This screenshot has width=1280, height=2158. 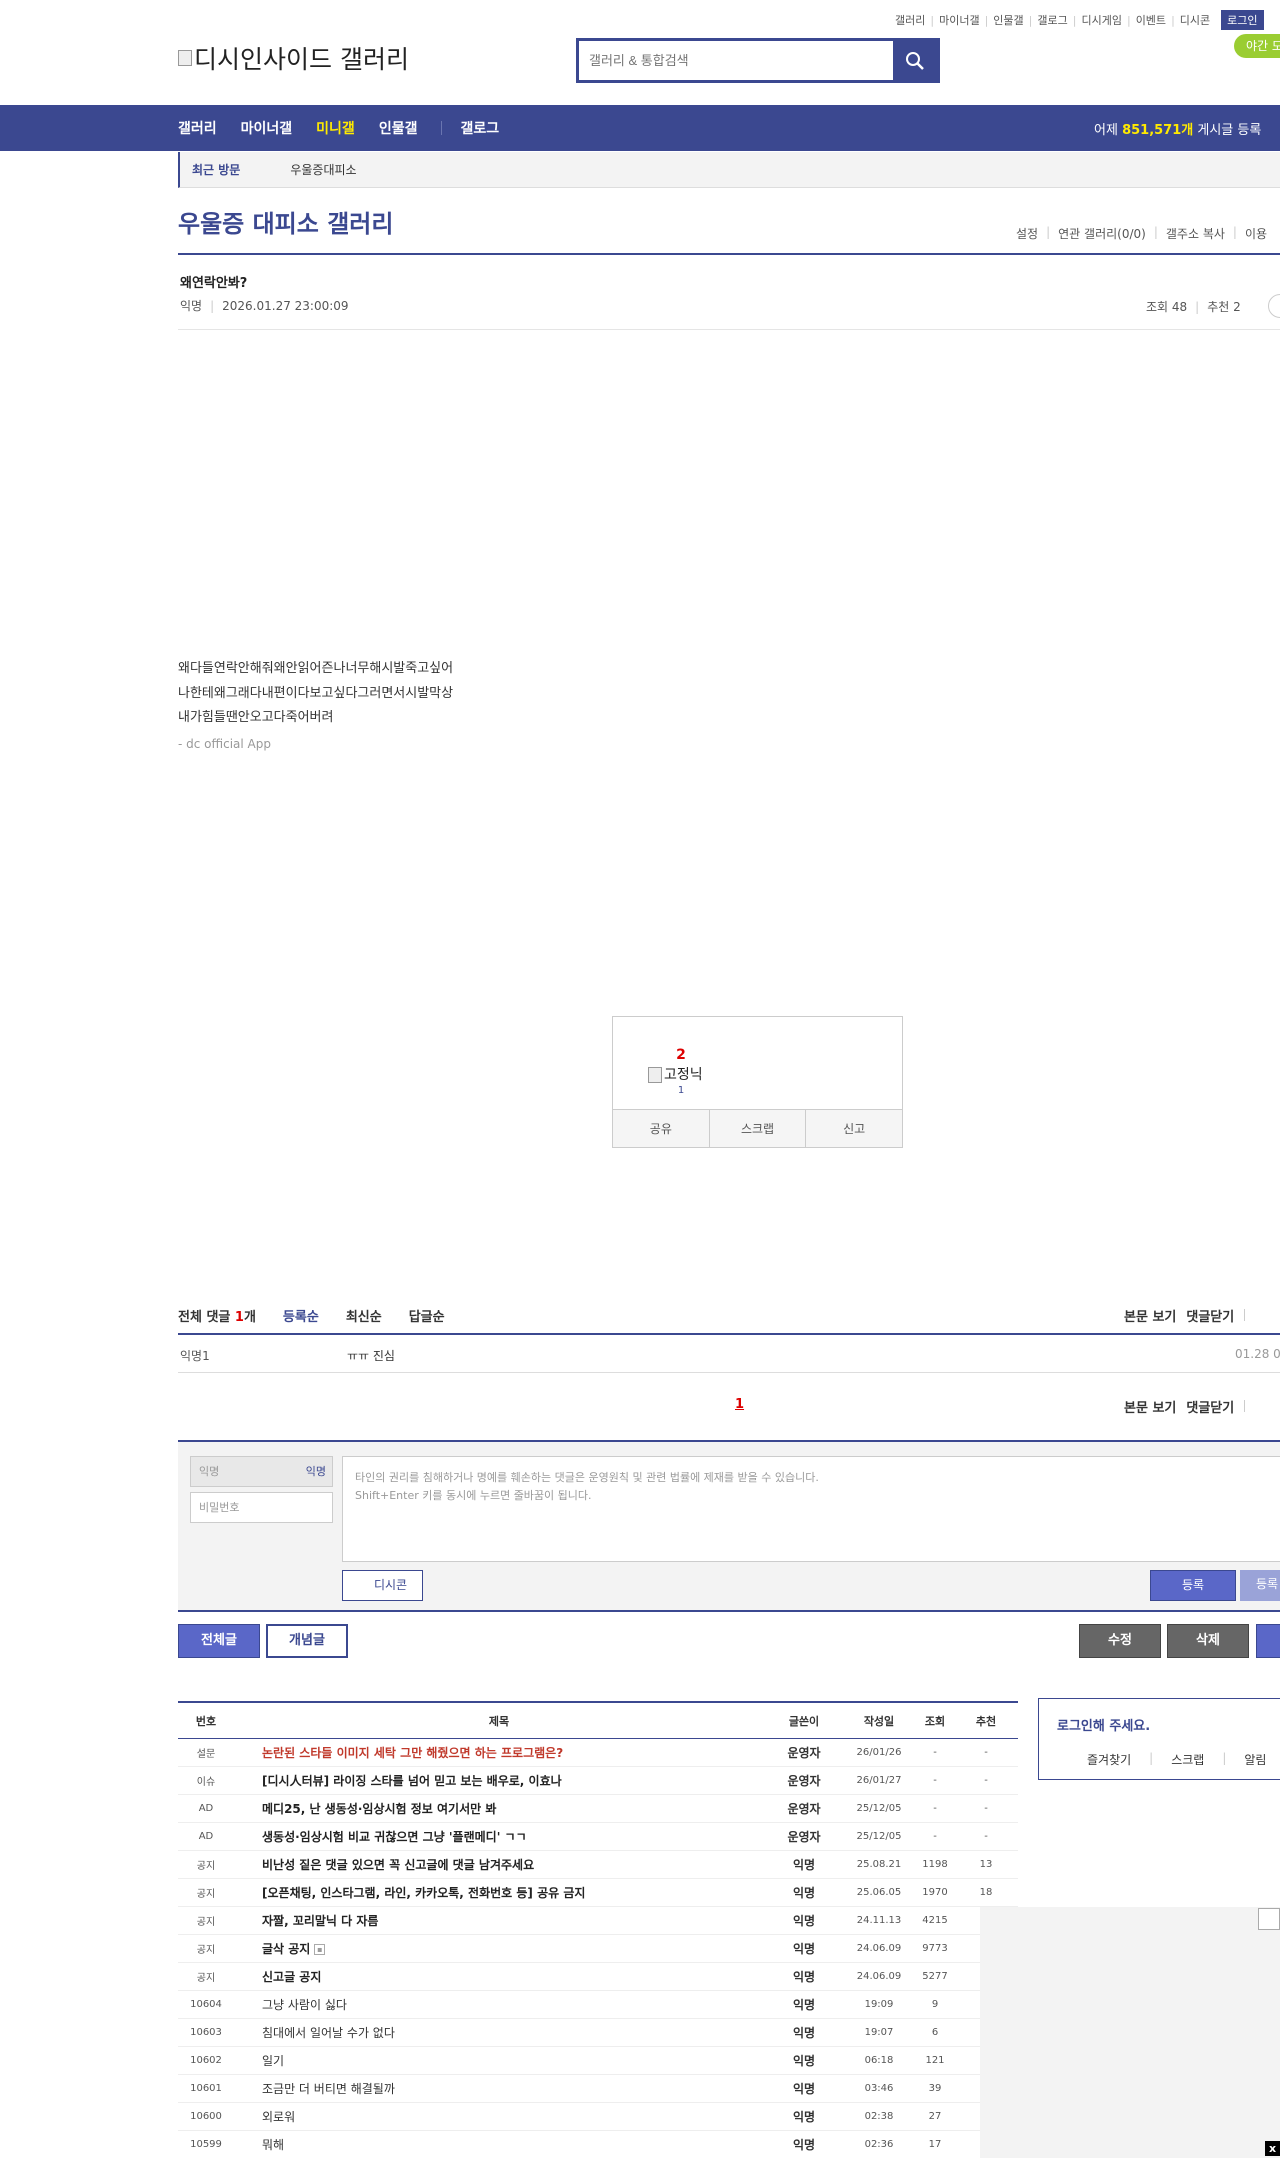 I want to click on top-link-dccon: 디시콘, so click(x=1195, y=20).